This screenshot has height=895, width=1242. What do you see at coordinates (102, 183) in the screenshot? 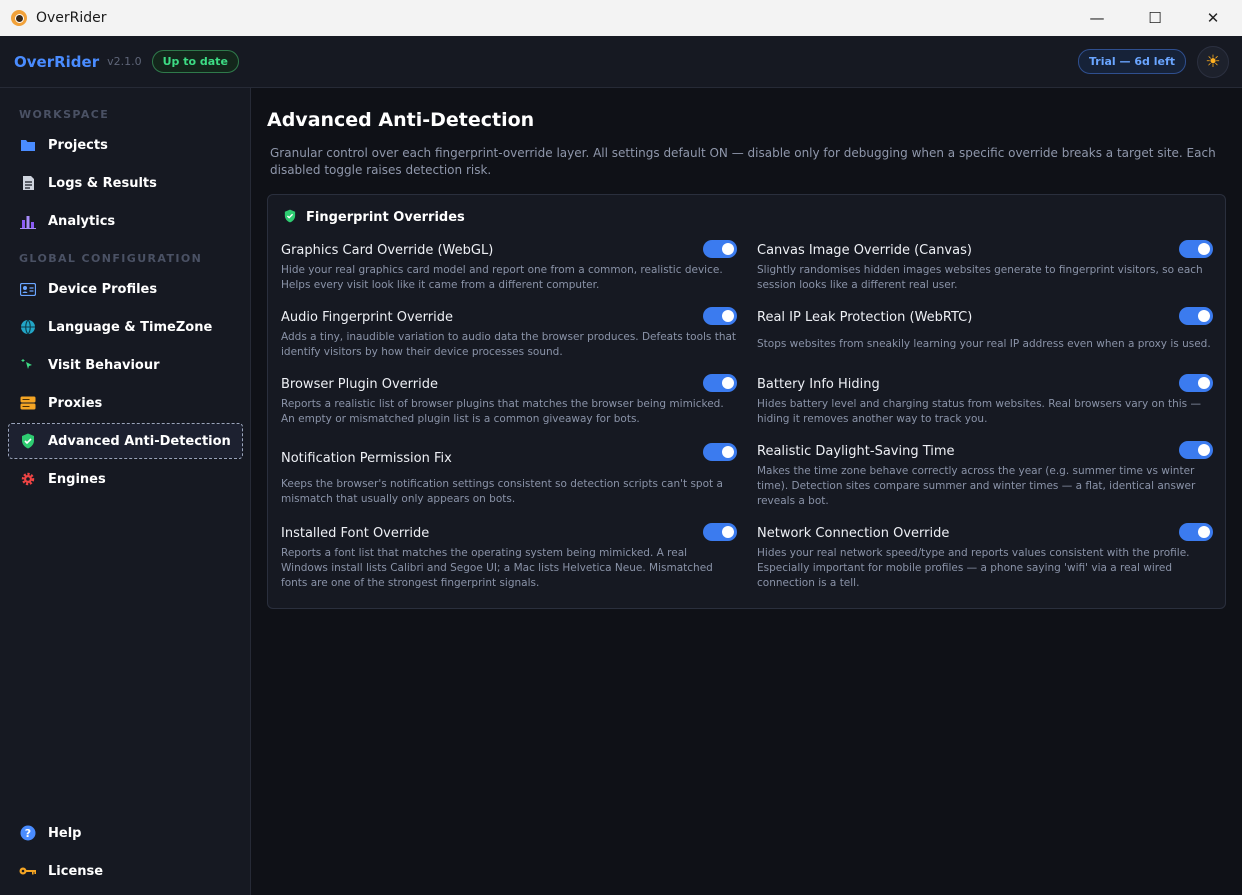
I see `sidebar-item-label: Logs & Results` at bounding box center [102, 183].